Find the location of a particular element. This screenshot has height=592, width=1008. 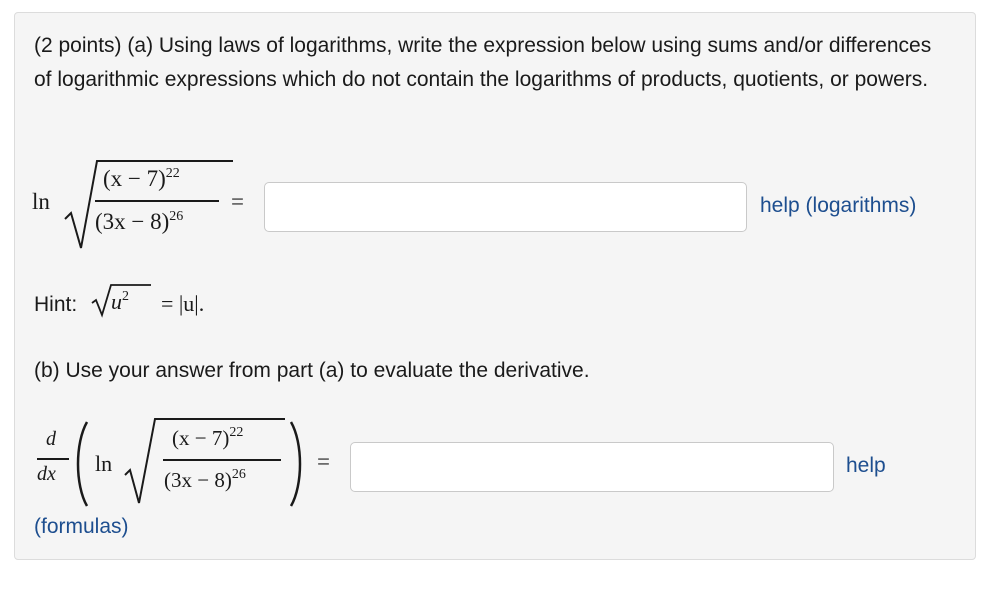

derivative-denominator: (3x − 8)26 is located at coordinates (205, 480).